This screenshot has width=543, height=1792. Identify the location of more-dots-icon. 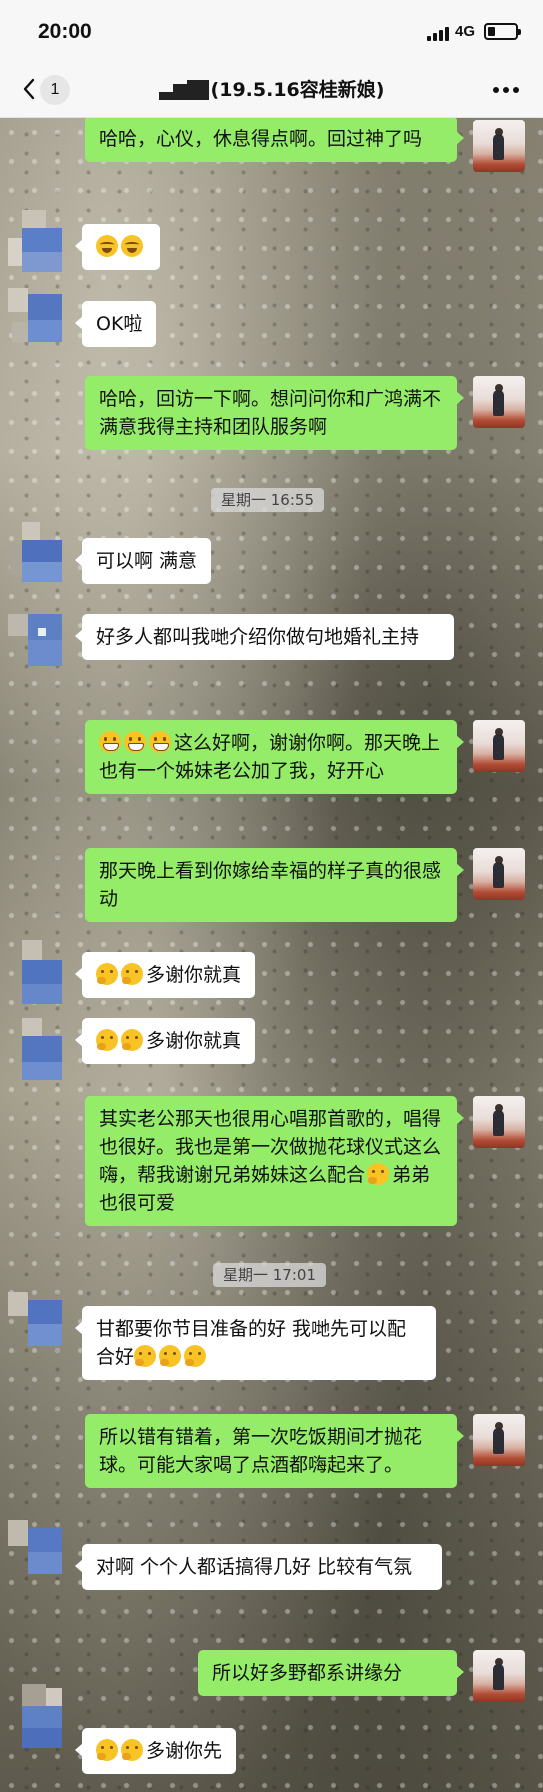
(506, 90).